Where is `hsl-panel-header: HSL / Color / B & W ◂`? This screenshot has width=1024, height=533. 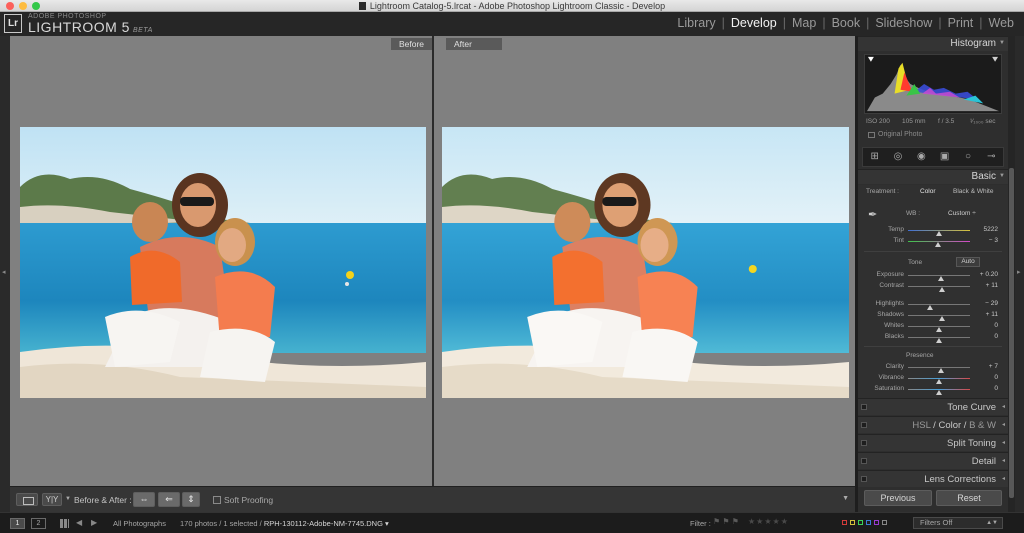 hsl-panel-header: HSL / Color / B & W ◂ is located at coordinates (933, 424).